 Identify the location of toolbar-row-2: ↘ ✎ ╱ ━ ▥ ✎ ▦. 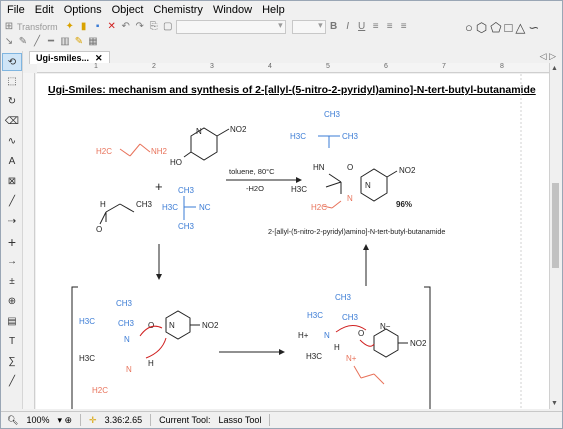
(51, 41).